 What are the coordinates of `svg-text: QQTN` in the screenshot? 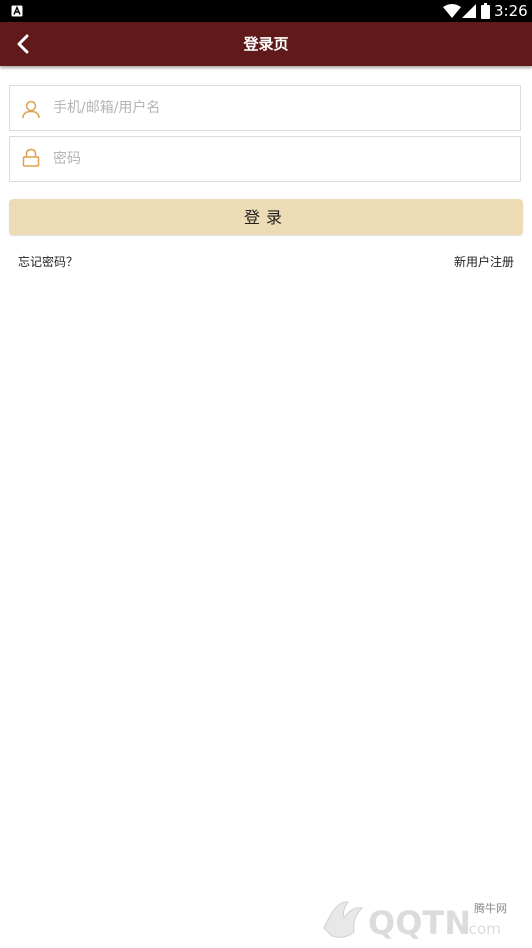 It's located at (419, 923).